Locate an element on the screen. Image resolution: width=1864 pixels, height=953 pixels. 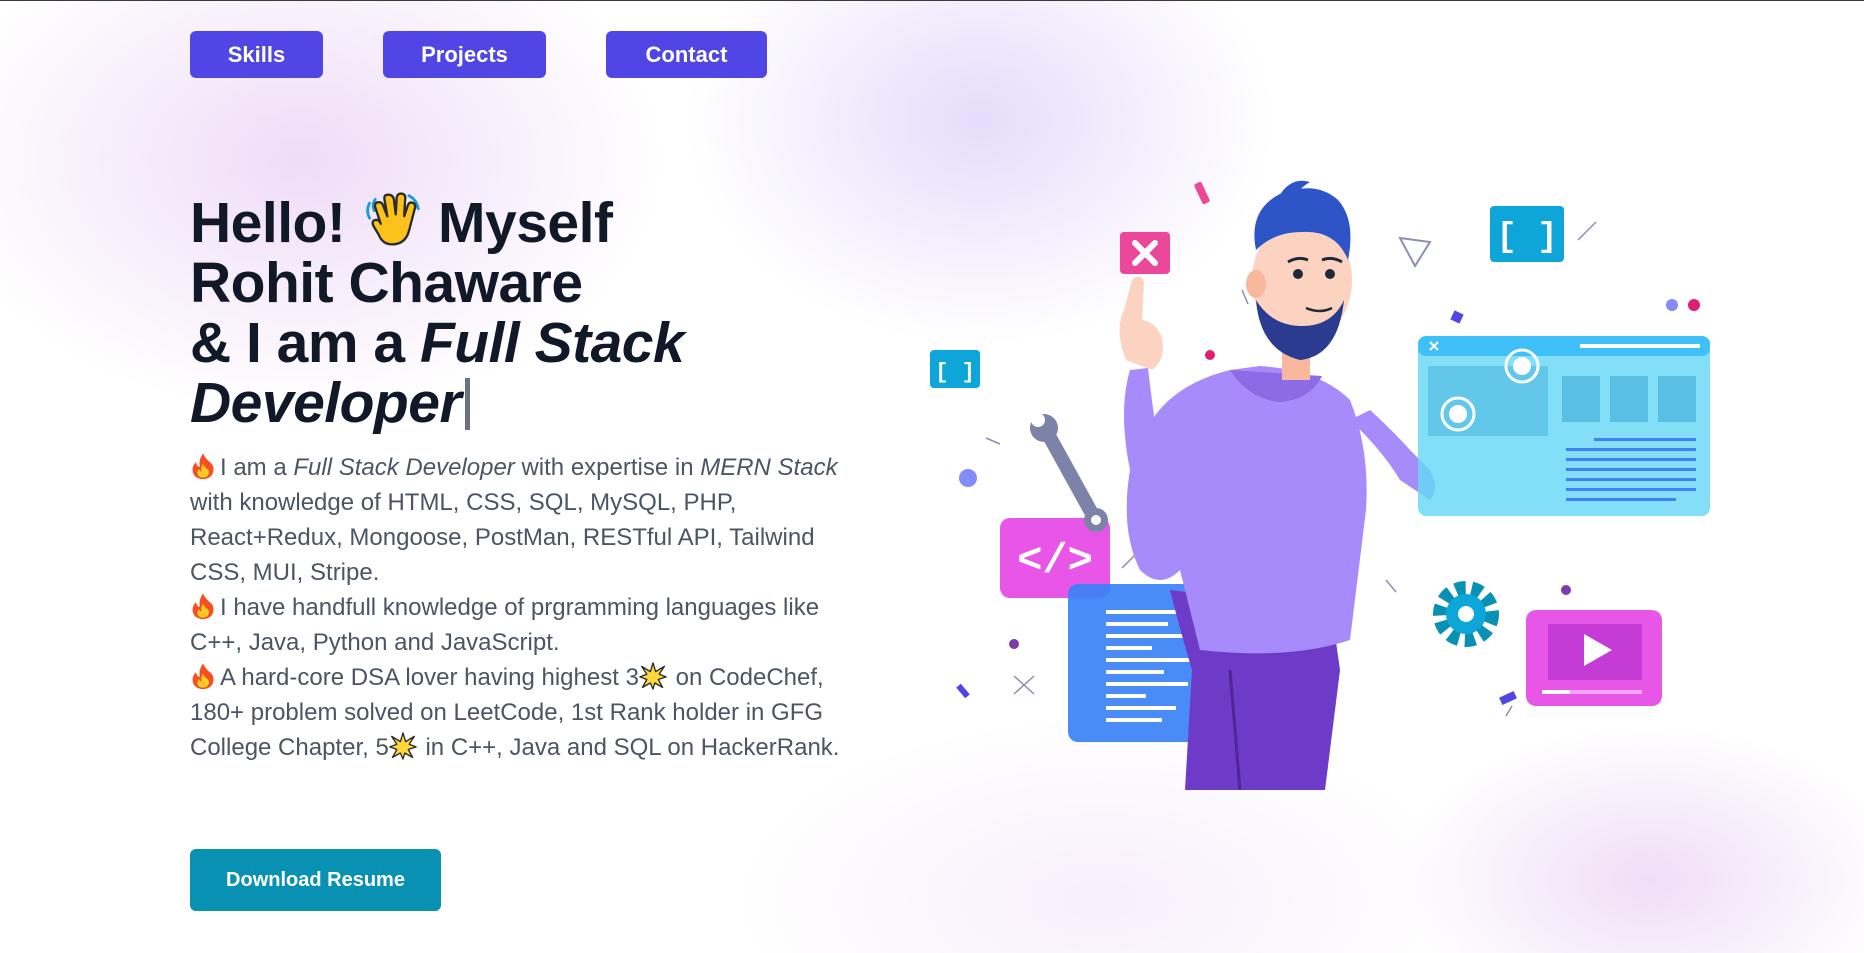
bio-3-text-a: A hard-core DSA lover having highest 3 is located at coordinates (429, 677).